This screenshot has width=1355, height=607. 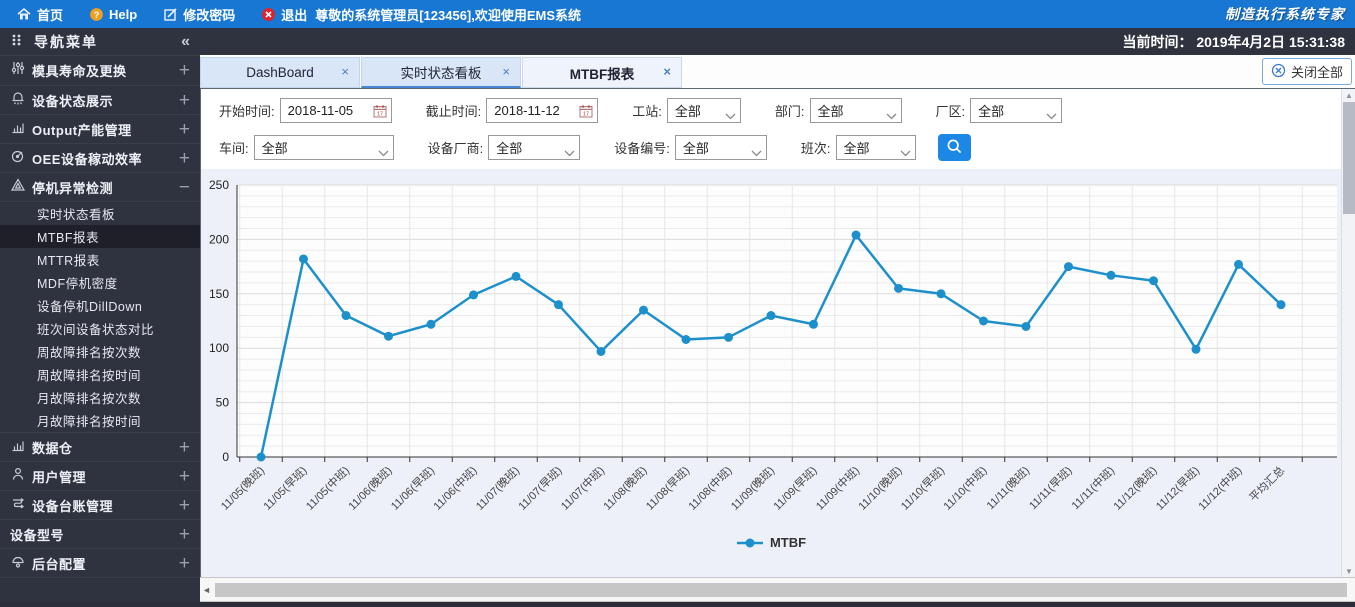 I want to click on end-time-input: 2018-11-12 17, so click(x=542, y=110).